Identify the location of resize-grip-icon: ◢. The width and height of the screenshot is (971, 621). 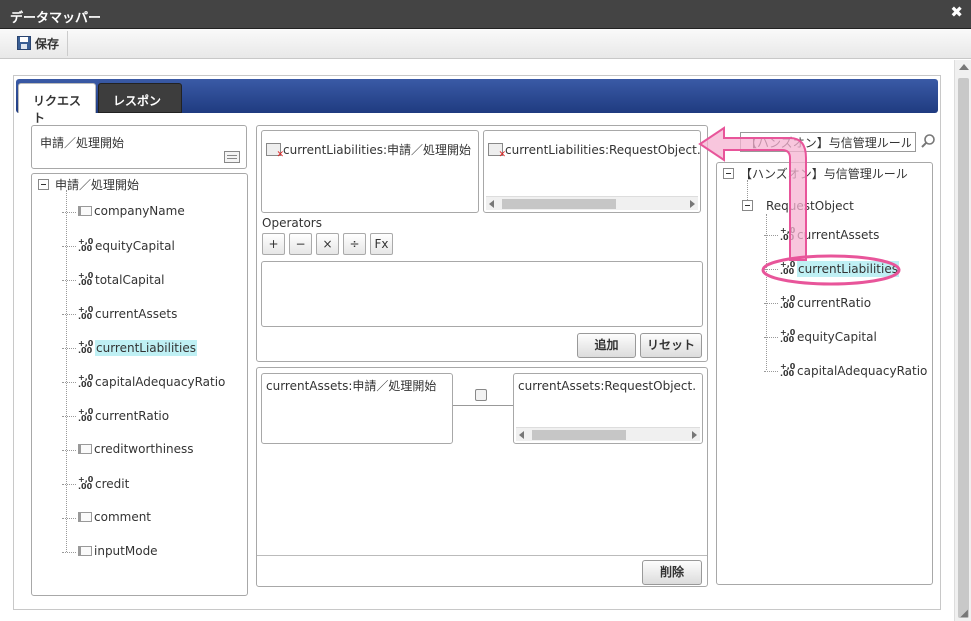
(964, 613).